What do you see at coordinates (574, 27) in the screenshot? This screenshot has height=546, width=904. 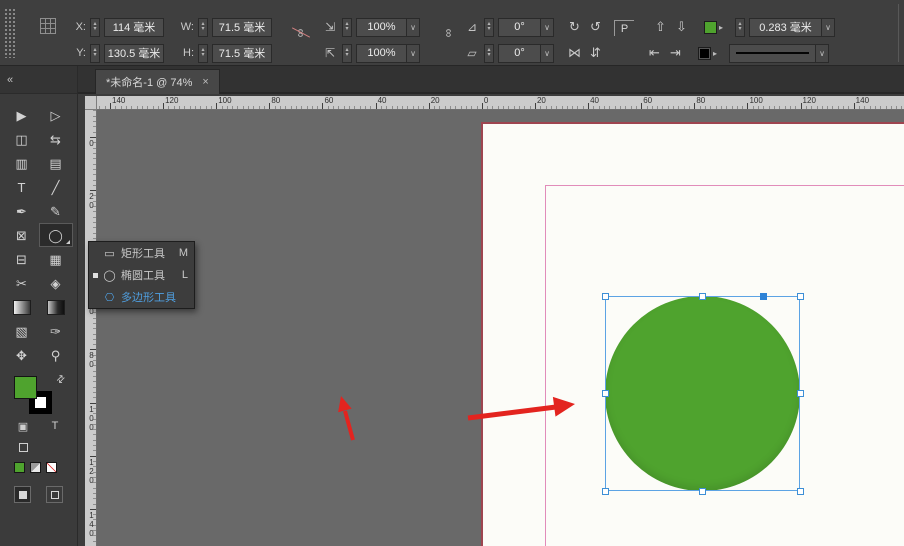 I see `rotate-cw-button: ↻` at bounding box center [574, 27].